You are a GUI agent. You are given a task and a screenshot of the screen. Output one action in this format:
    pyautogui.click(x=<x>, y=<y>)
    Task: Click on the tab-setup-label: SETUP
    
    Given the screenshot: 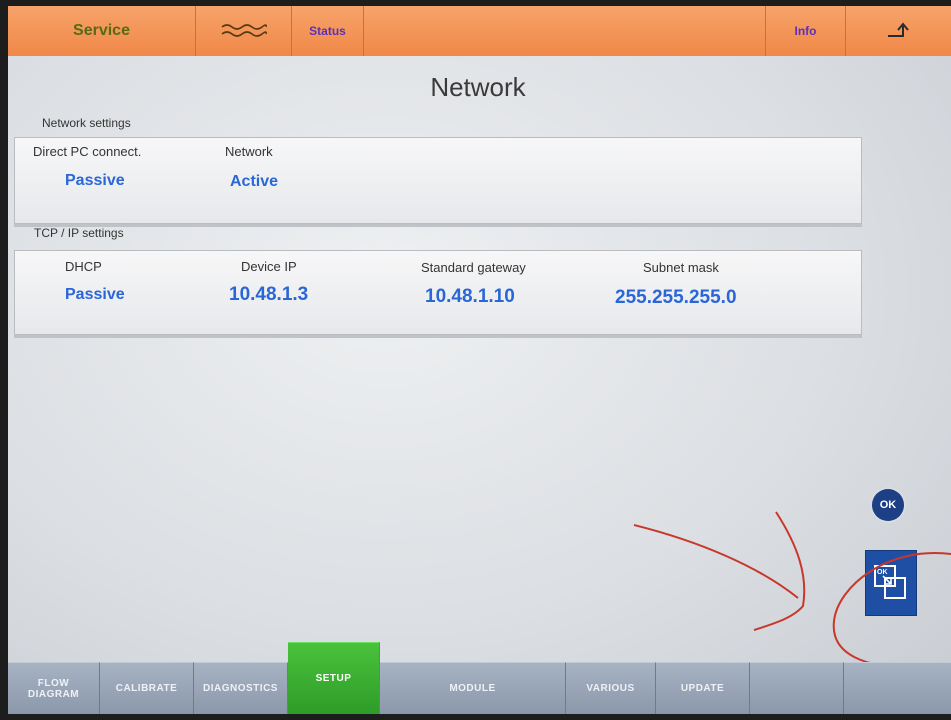 What is the action you would take?
    pyautogui.click(x=333, y=678)
    